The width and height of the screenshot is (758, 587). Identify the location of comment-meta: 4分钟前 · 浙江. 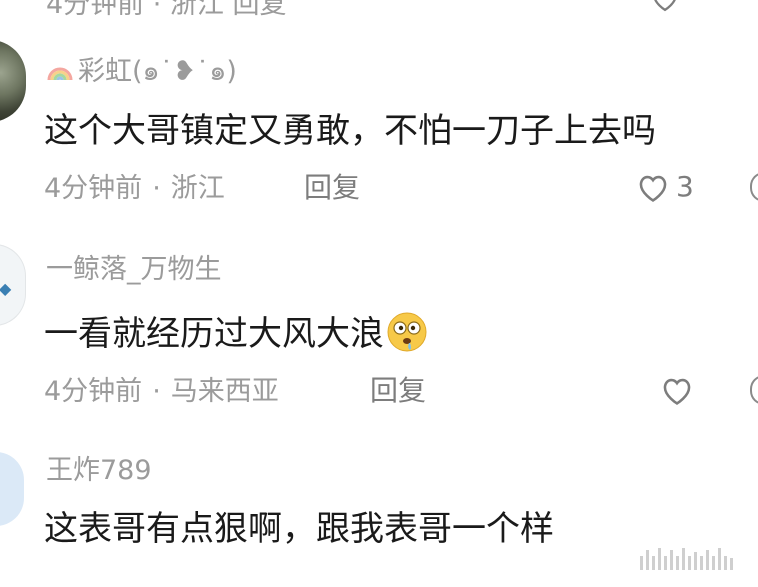
(134, 188).